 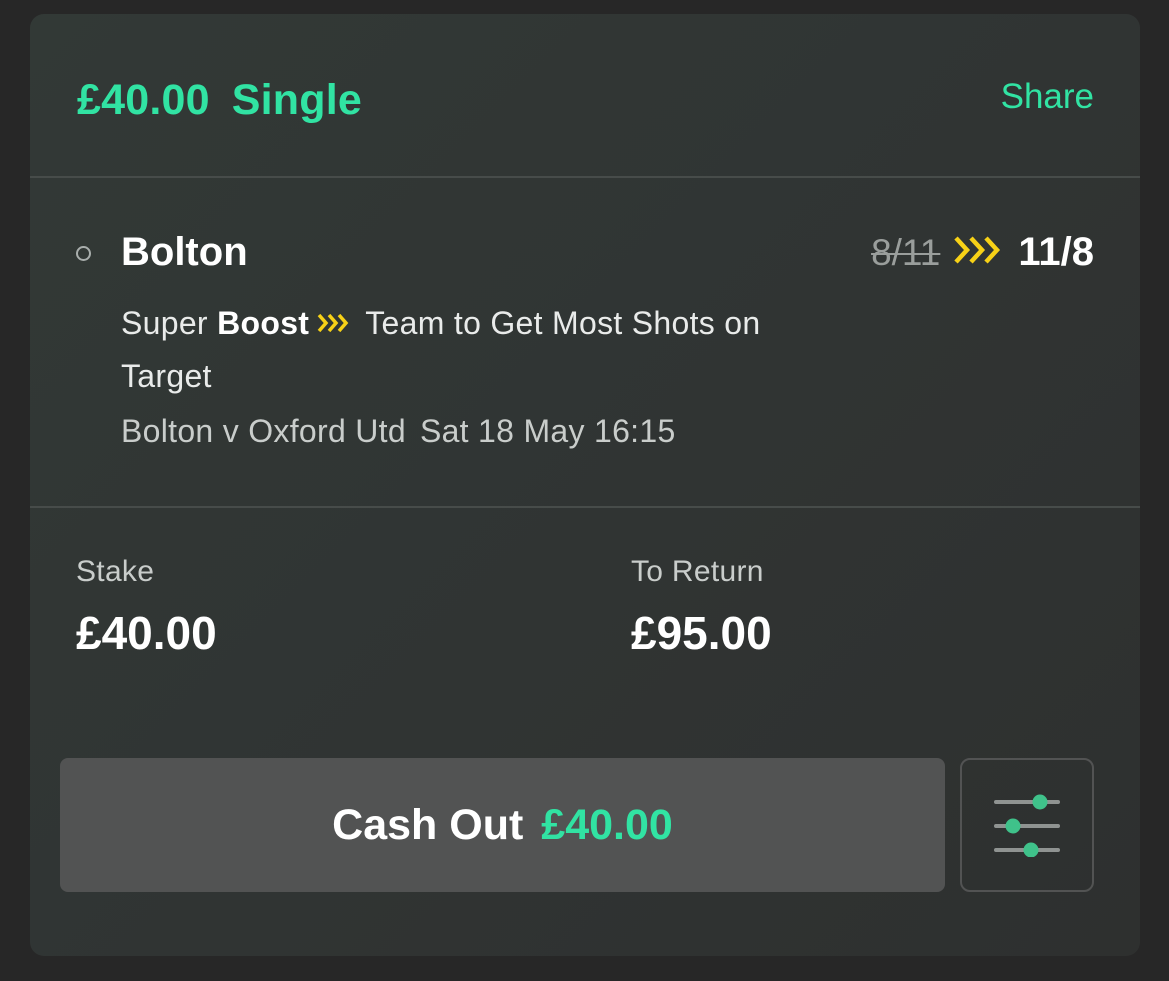 I want to click on cash-out-settings-button, so click(x=1027, y=825).